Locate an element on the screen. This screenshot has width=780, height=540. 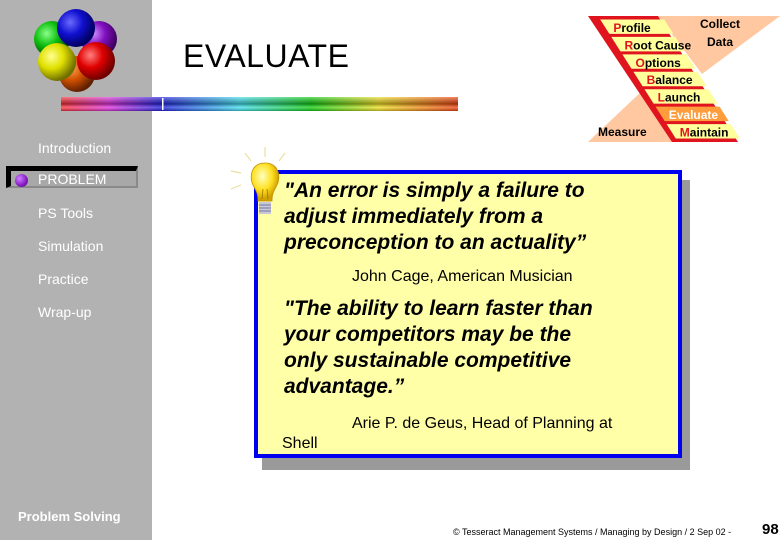
quote-2-line-1: "The ability to learn faster than is located at coordinates (438, 308).